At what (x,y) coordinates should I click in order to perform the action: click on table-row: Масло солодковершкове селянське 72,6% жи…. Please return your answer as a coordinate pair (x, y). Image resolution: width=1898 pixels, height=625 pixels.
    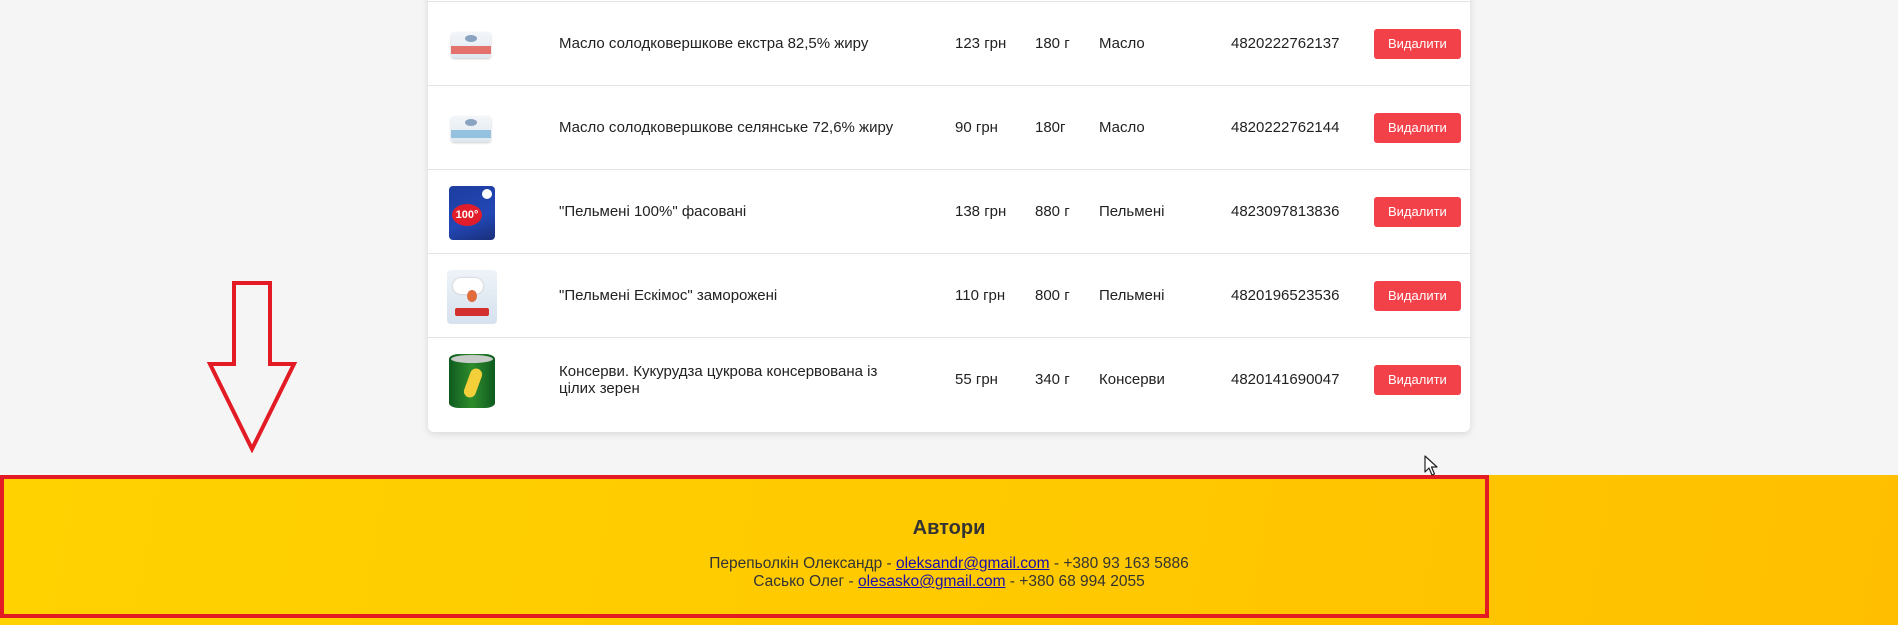
    Looking at the image, I should click on (949, 127).